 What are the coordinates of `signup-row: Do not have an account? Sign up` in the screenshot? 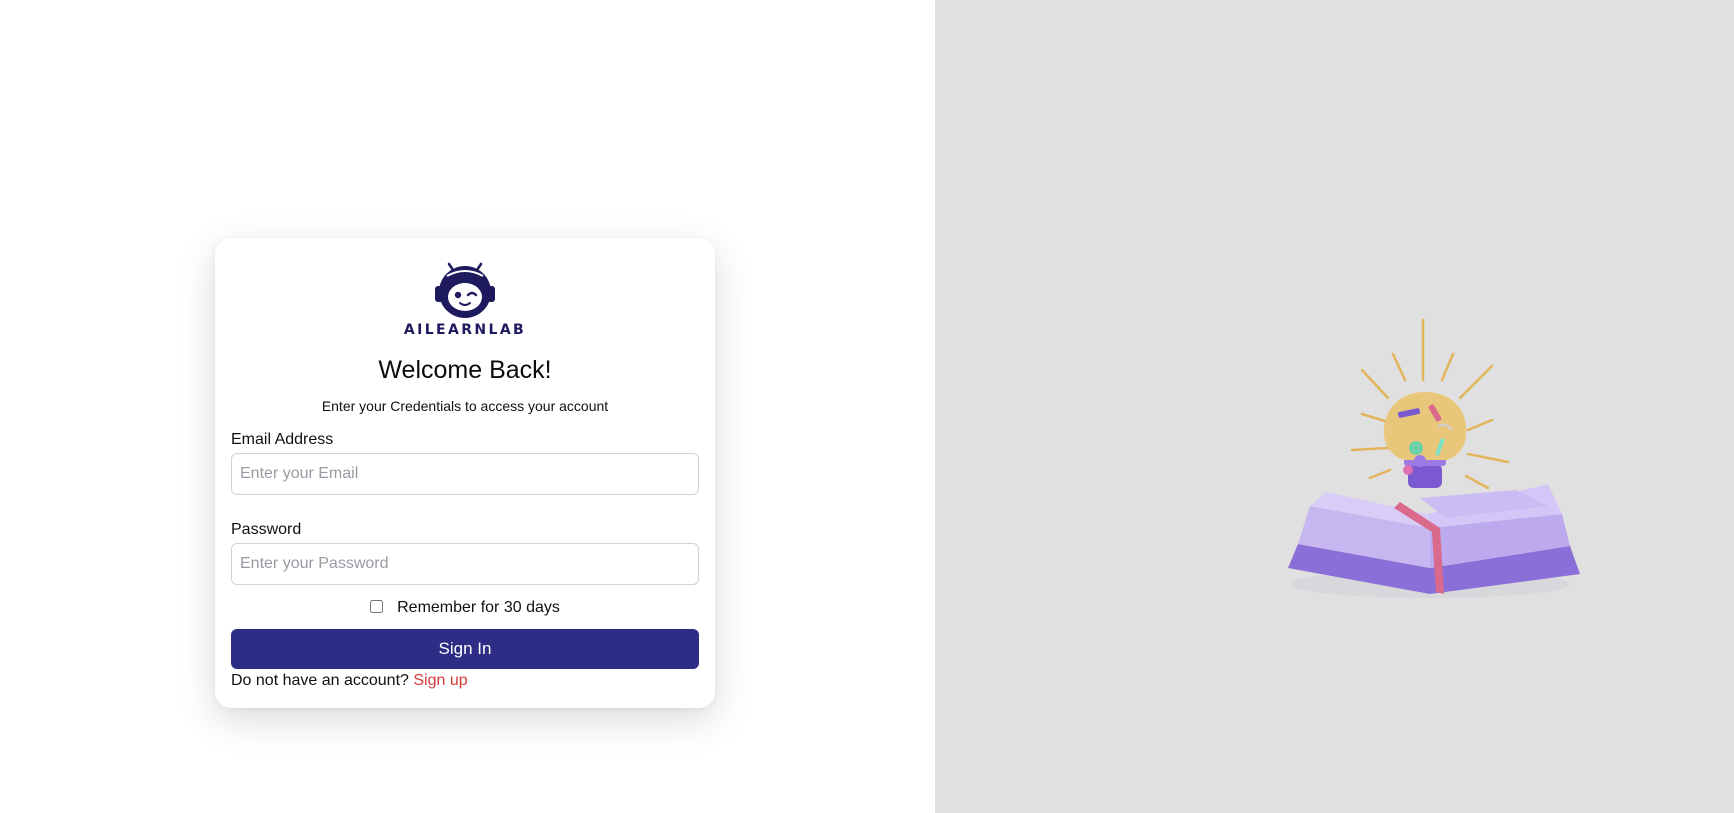 It's located at (349, 681).